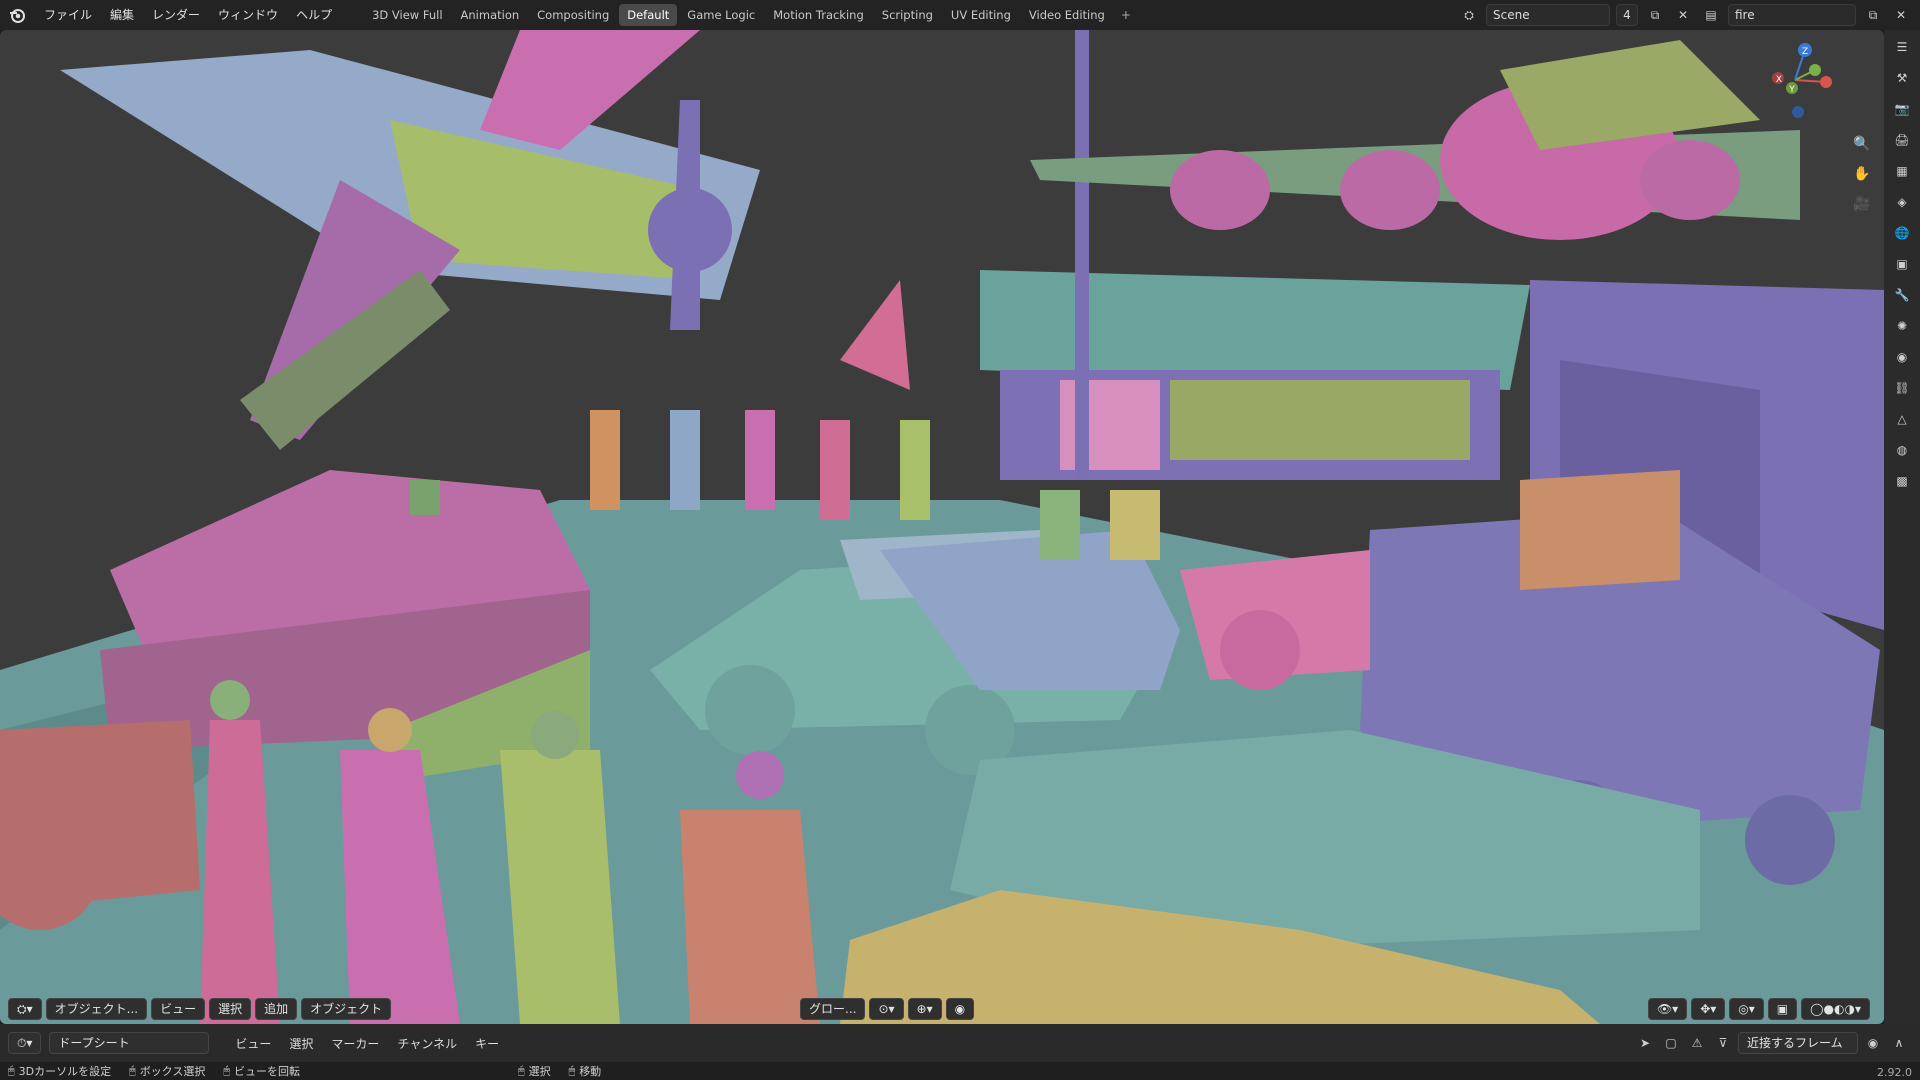 The width and height of the screenshot is (1920, 1080). What do you see at coordinates (1782, 1009) in the screenshot?
I see `xray-icon: ▣` at bounding box center [1782, 1009].